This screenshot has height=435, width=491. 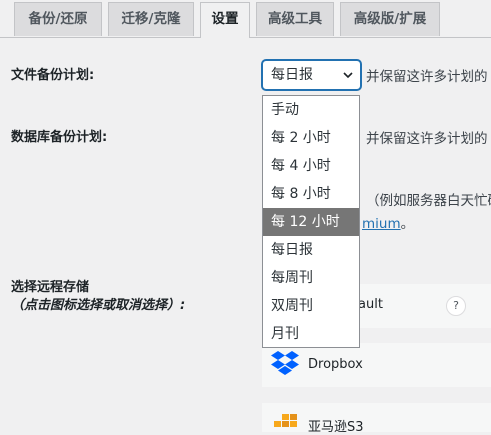 I want to click on file-backup-schedule-select: 每日报, so click(x=311, y=75).